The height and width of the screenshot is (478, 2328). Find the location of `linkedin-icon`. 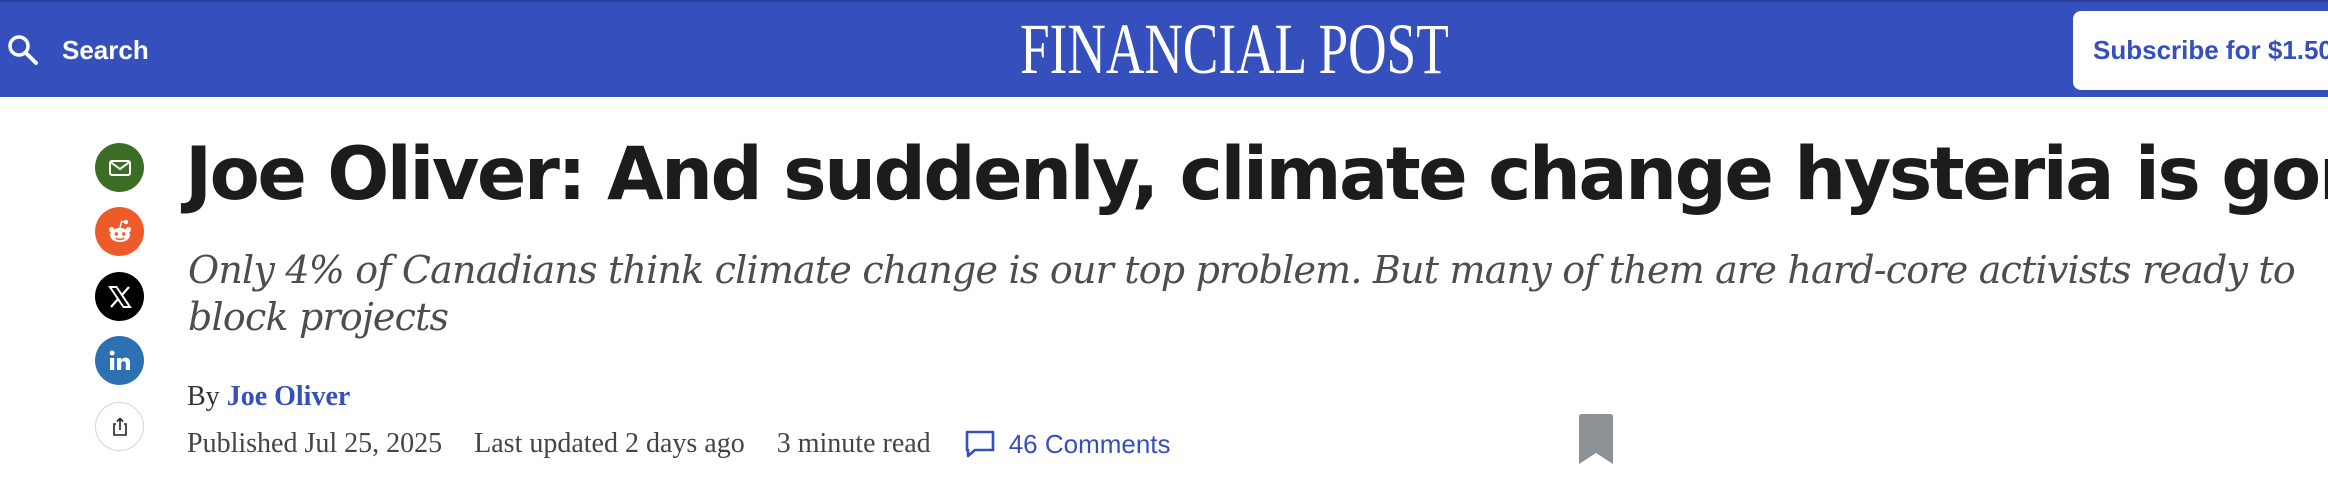

linkedin-icon is located at coordinates (119, 360).